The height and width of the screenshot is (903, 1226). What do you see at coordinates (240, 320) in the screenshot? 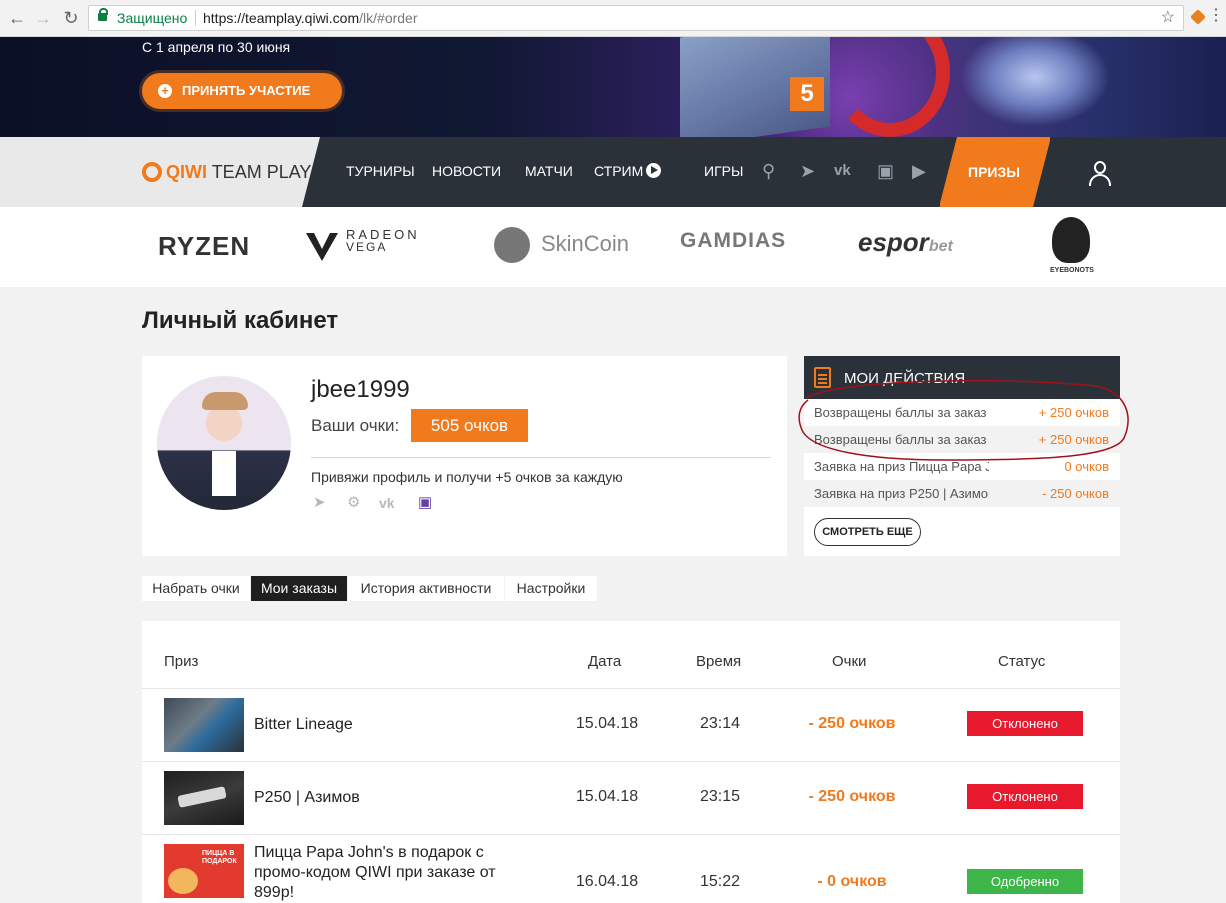
I see `page-title: Личный кабинет` at bounding box center [240, 320].